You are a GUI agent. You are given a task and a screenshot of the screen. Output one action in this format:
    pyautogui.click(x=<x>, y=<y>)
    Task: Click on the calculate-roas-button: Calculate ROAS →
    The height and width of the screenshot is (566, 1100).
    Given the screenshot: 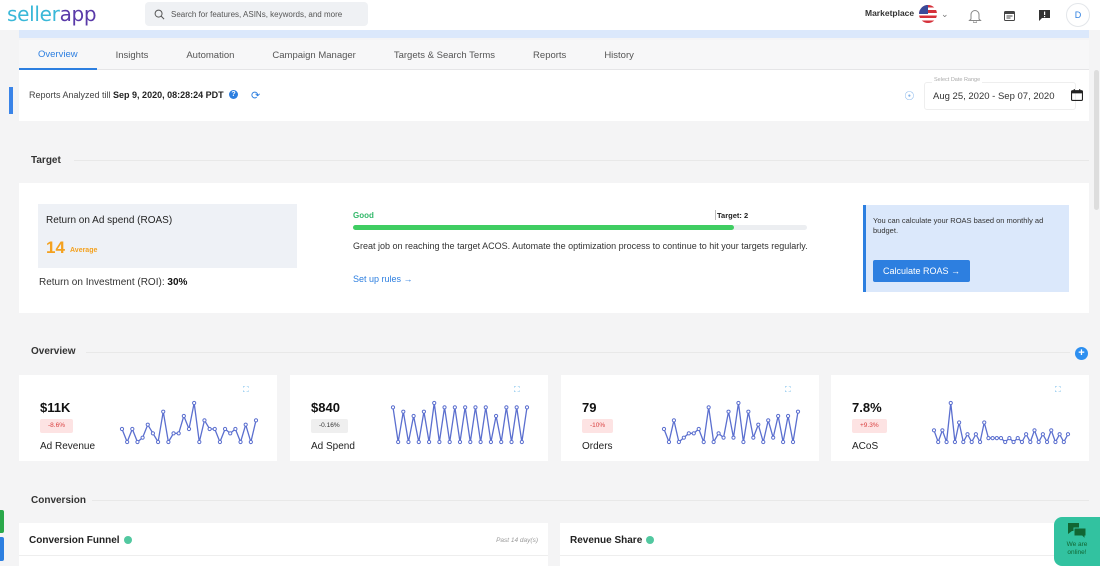 What is the action you would take?
    pyautogui.click(x=921, y=271)
    